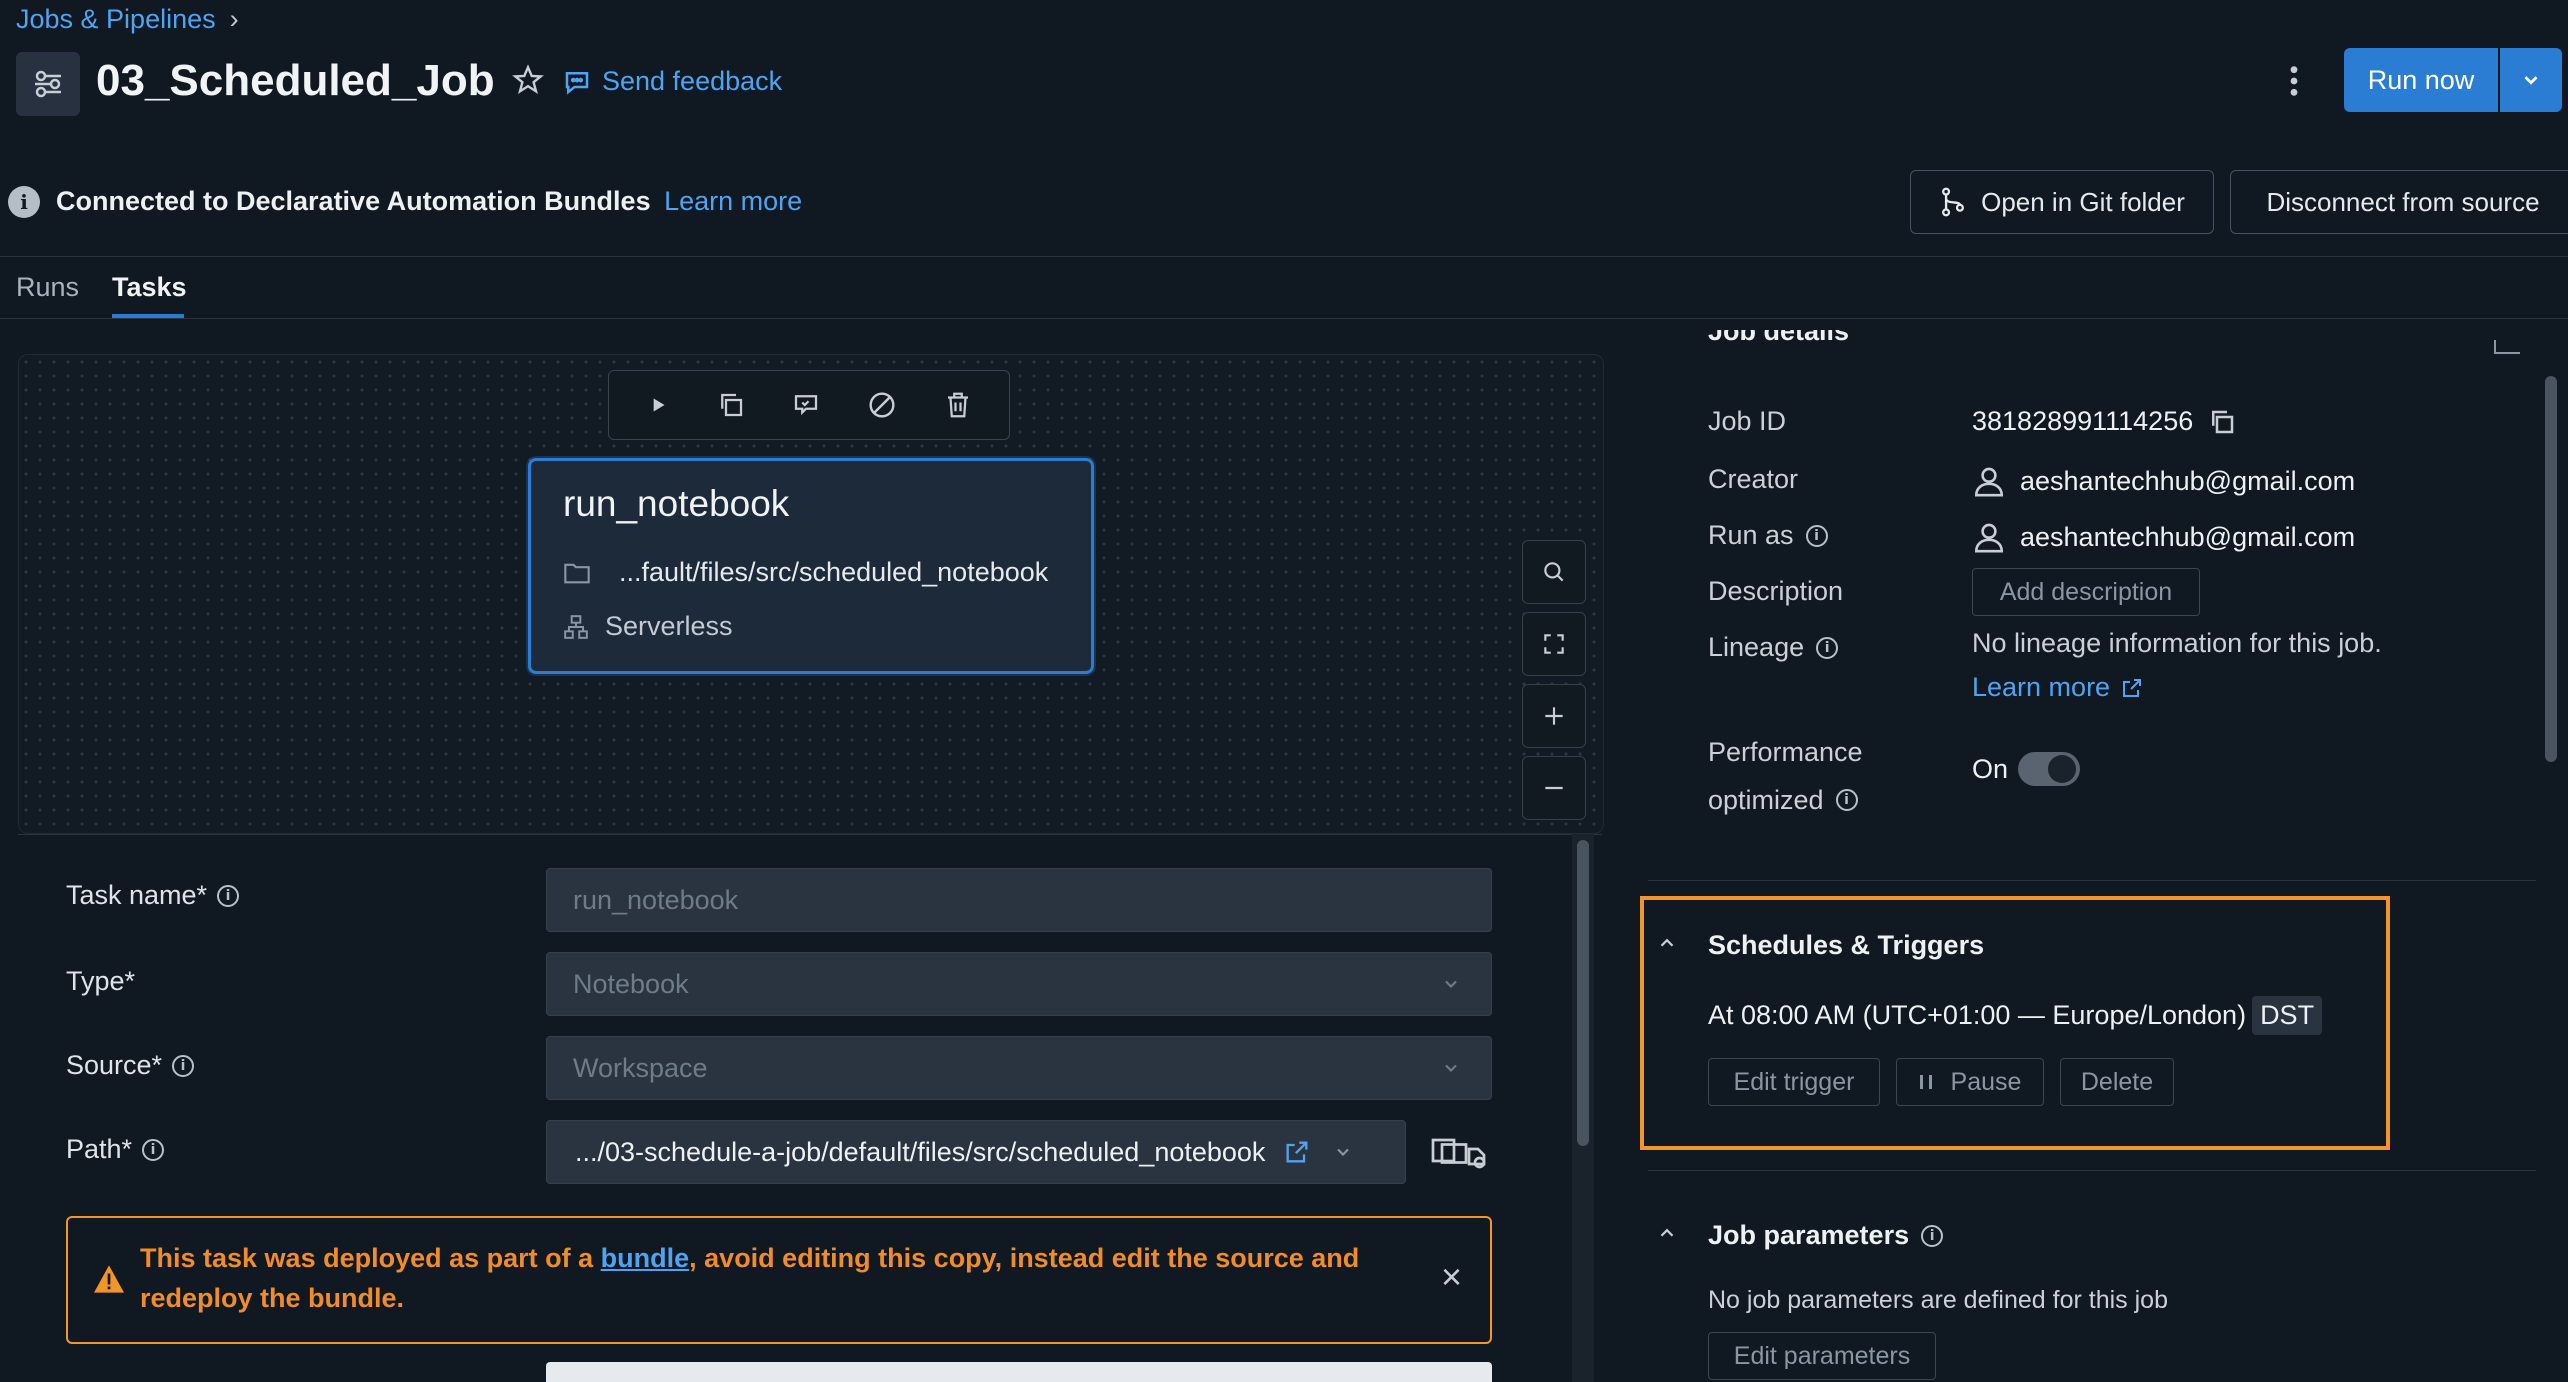 This screenshot has width=2568, height=1382. What do you see at coordinates (1019, 984) in the screenshot?
I see `type-select: Notebook` at bounding box center [1019, 984].